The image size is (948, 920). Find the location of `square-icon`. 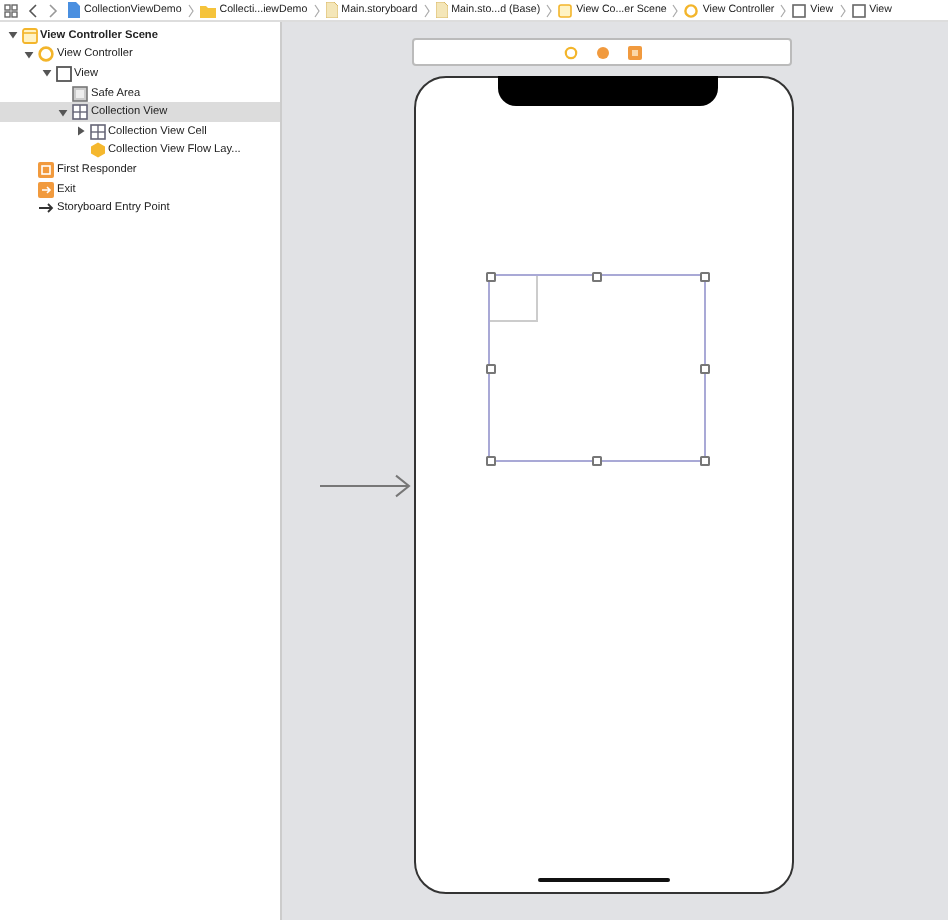

square-icon is located at coordinates (63, 73).